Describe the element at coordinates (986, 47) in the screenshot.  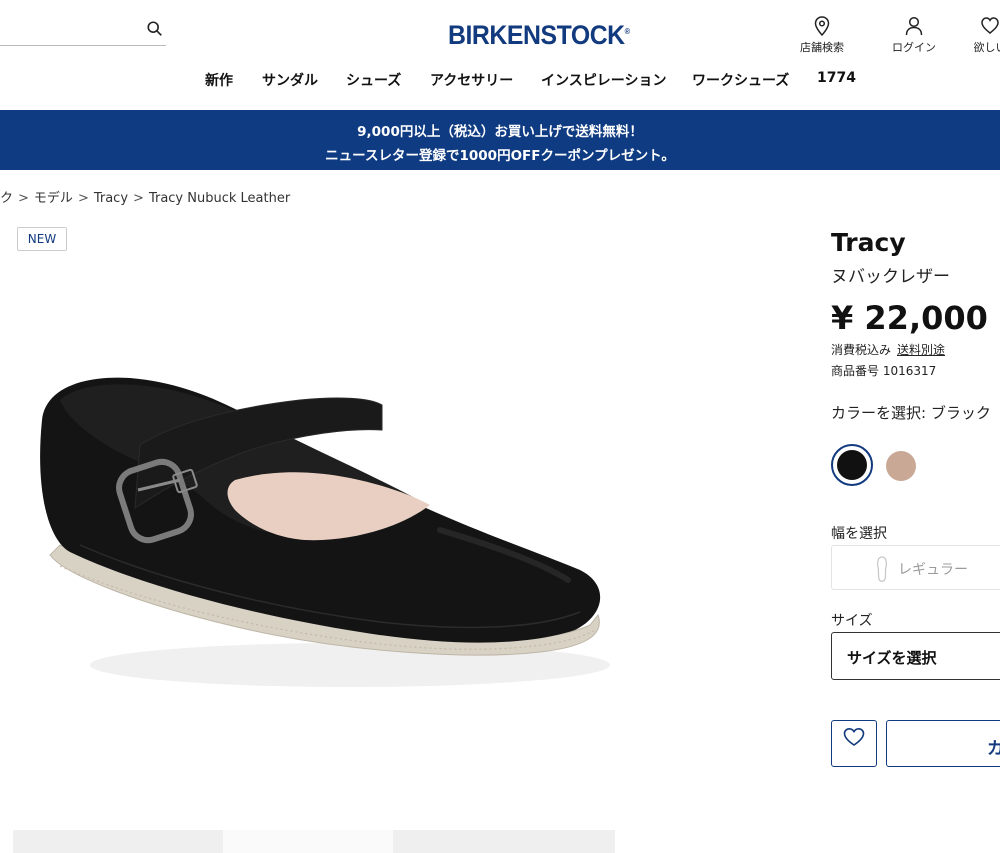
I see `wishlist-label: 欲しい` at that location.